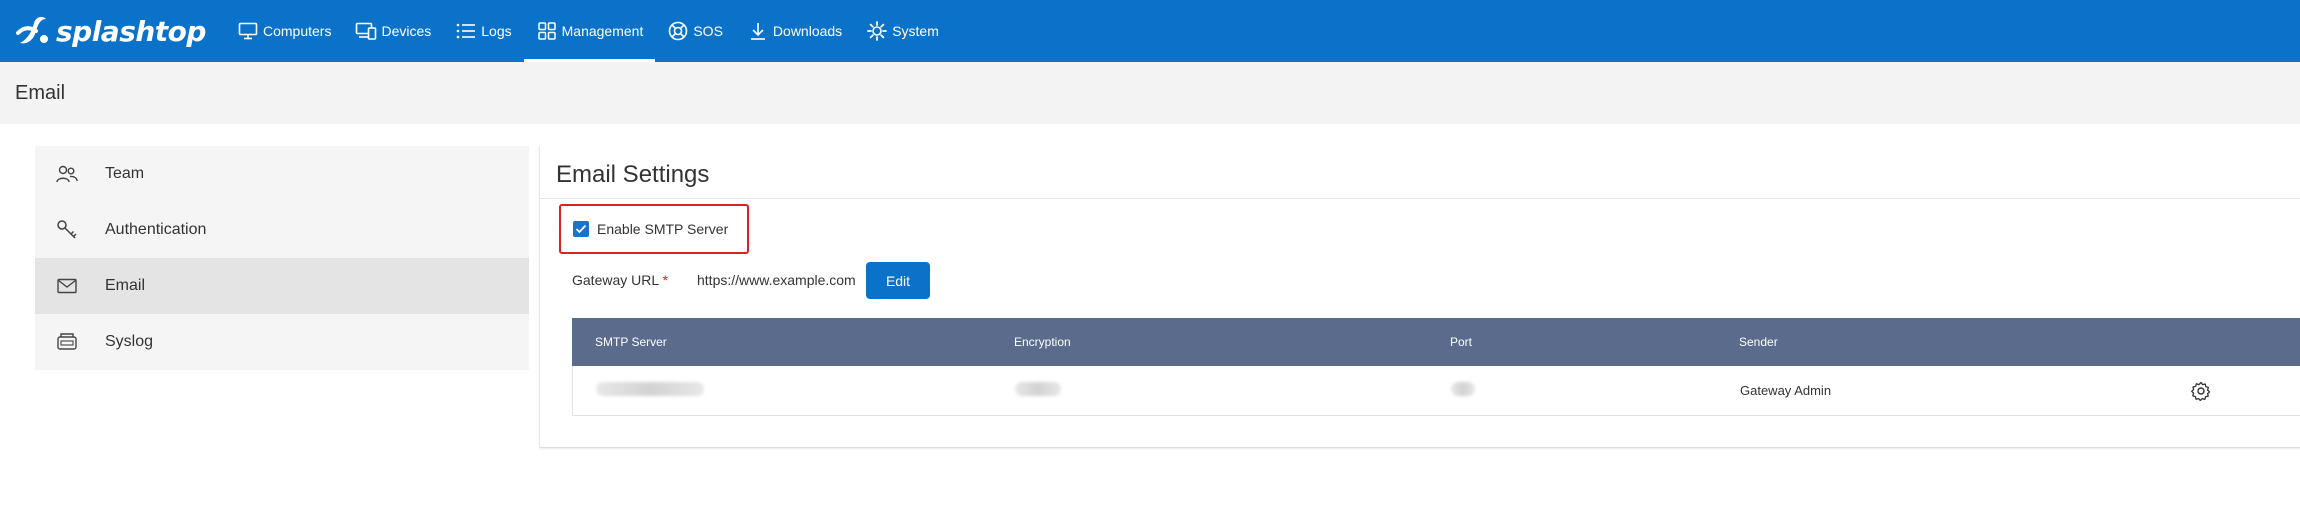 The height and width of the screenshot is (520, 2300). I want to click on devices-icon, so click(366, 31).